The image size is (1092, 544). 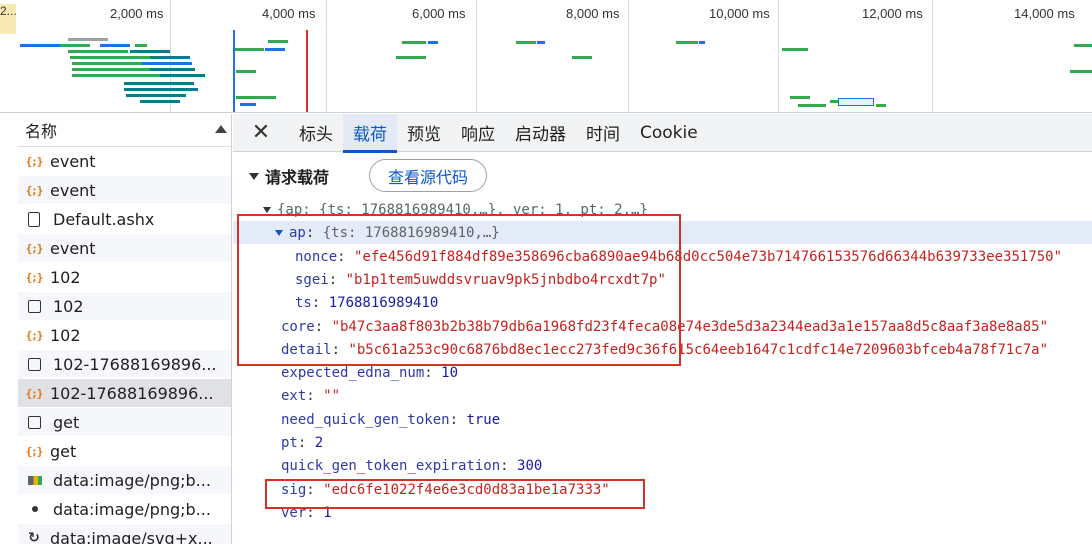 I want to click on payload-field-ext: ext: "", so click(x=310, y=396).